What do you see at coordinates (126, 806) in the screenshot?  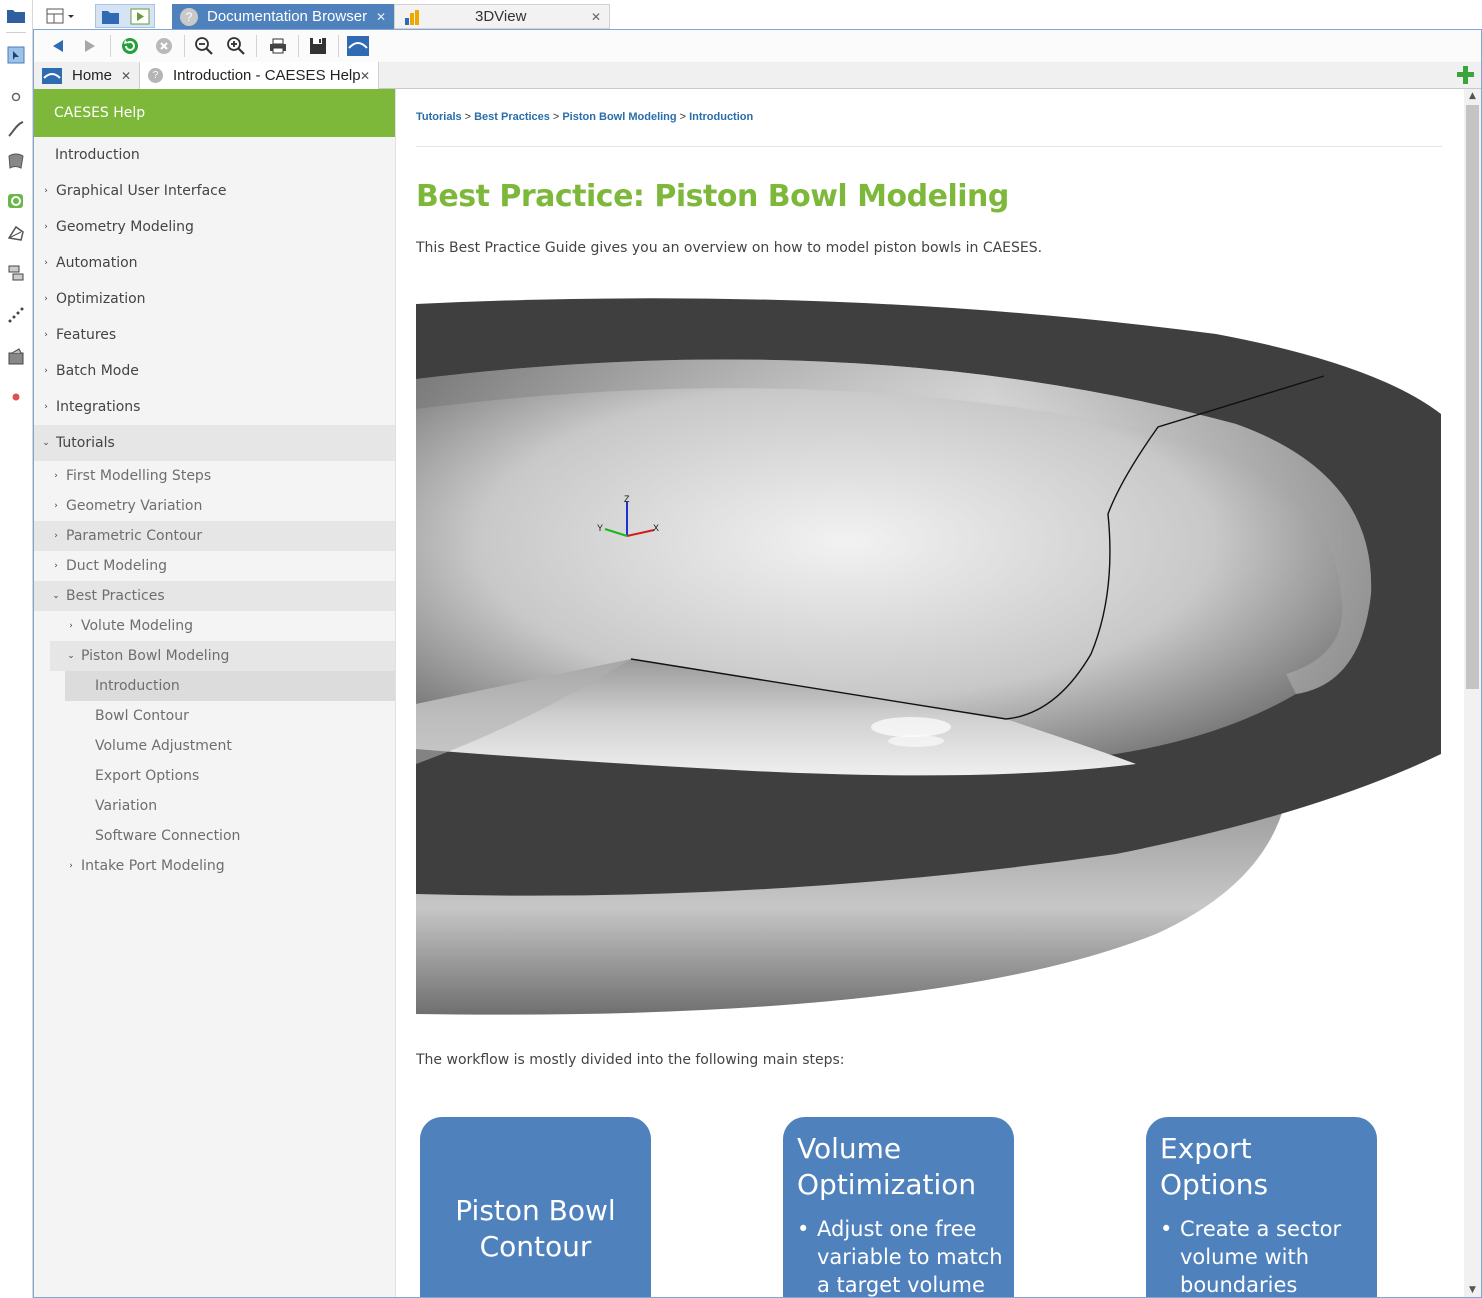 I see `sidebar-item-label: Variation` at bounding box center [126, 806].